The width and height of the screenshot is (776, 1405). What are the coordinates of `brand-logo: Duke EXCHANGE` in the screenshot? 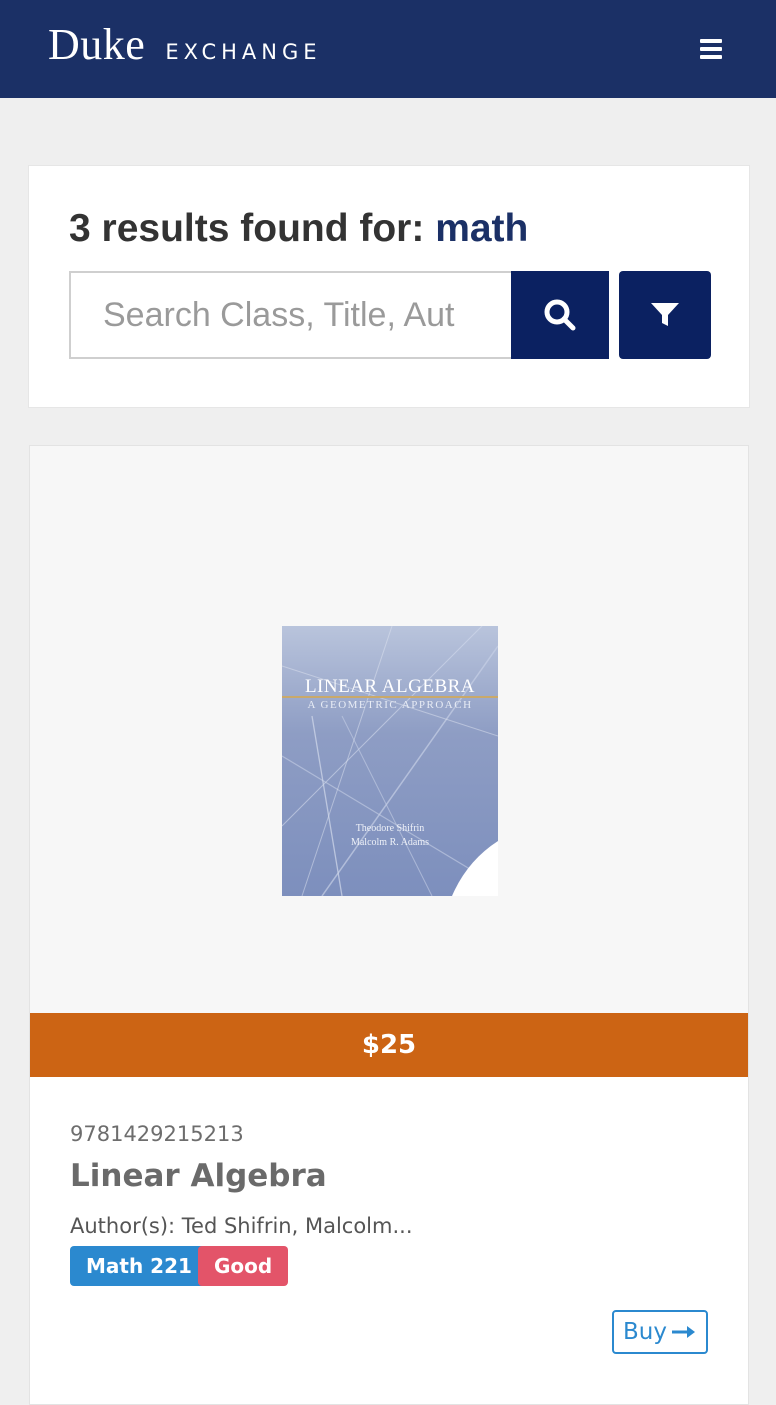 It's located at (185, 45).